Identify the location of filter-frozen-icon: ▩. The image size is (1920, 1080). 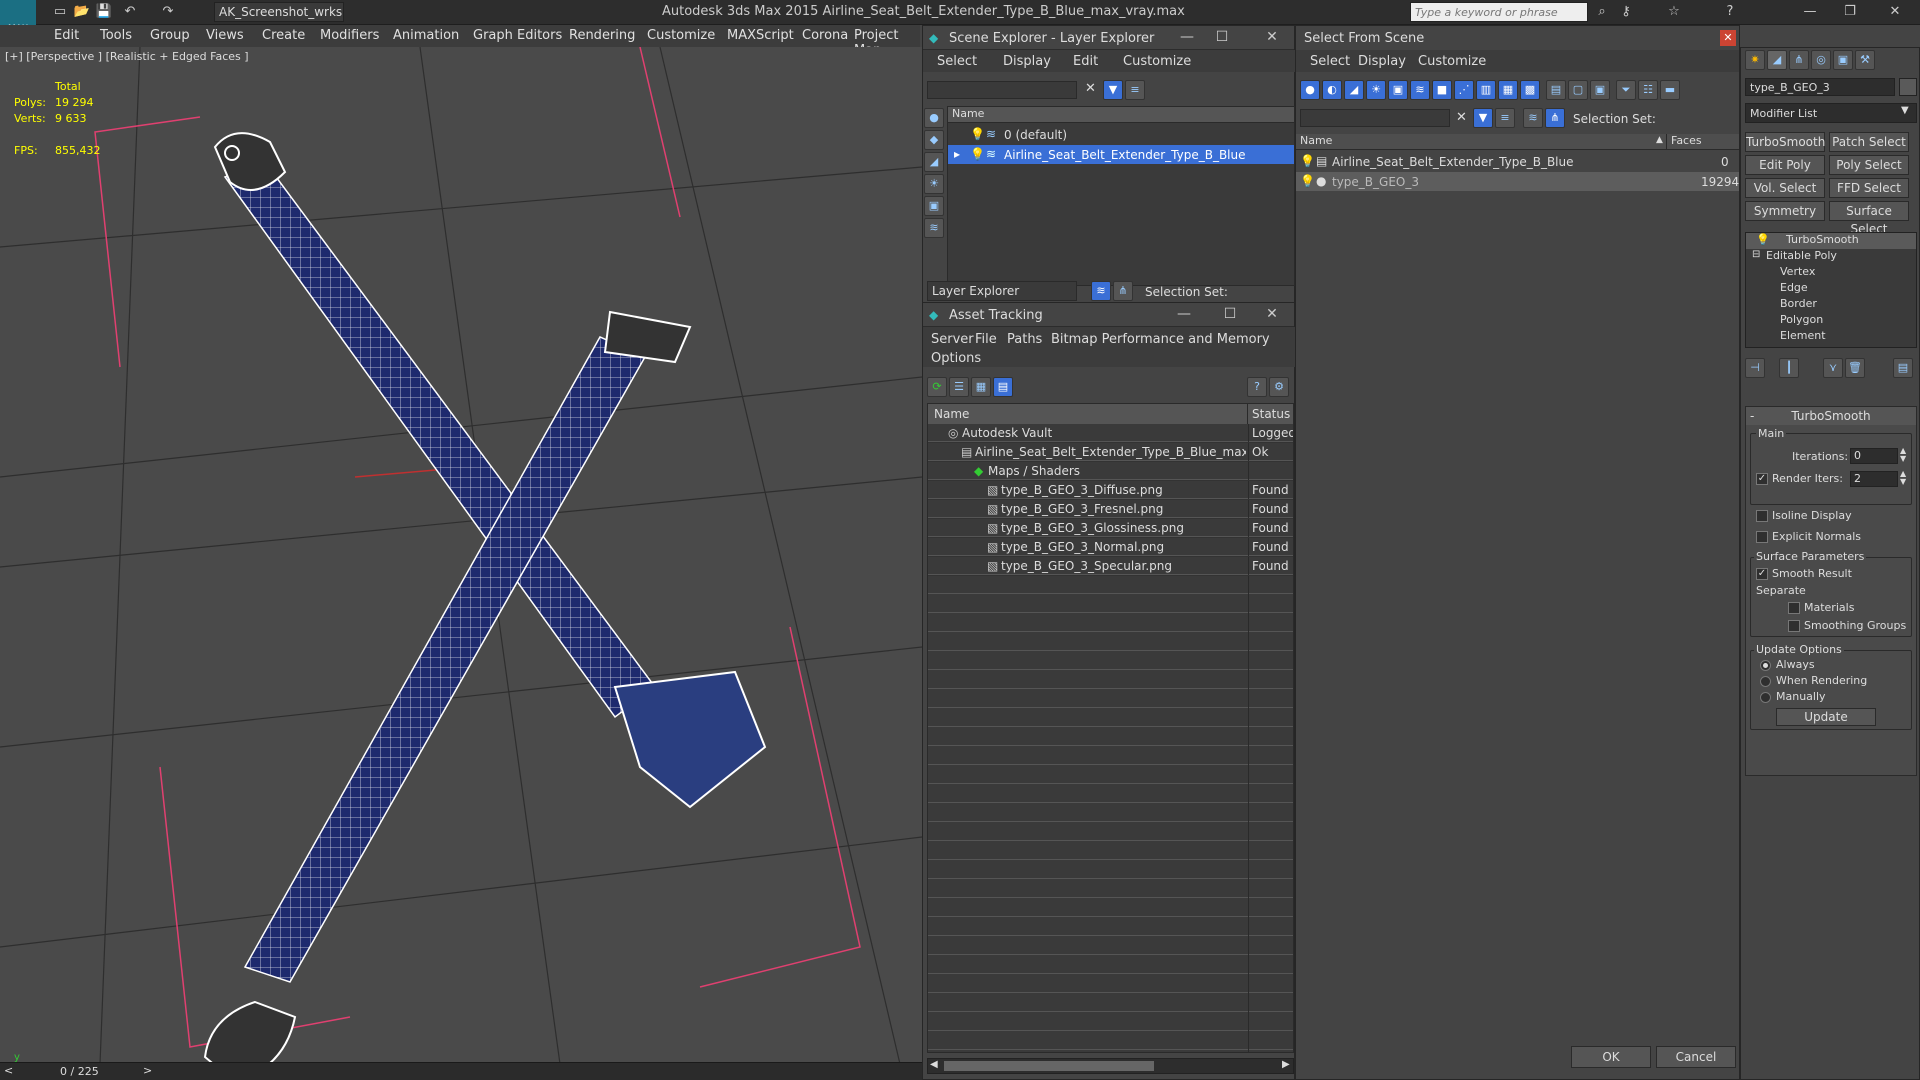
(1530, 90).